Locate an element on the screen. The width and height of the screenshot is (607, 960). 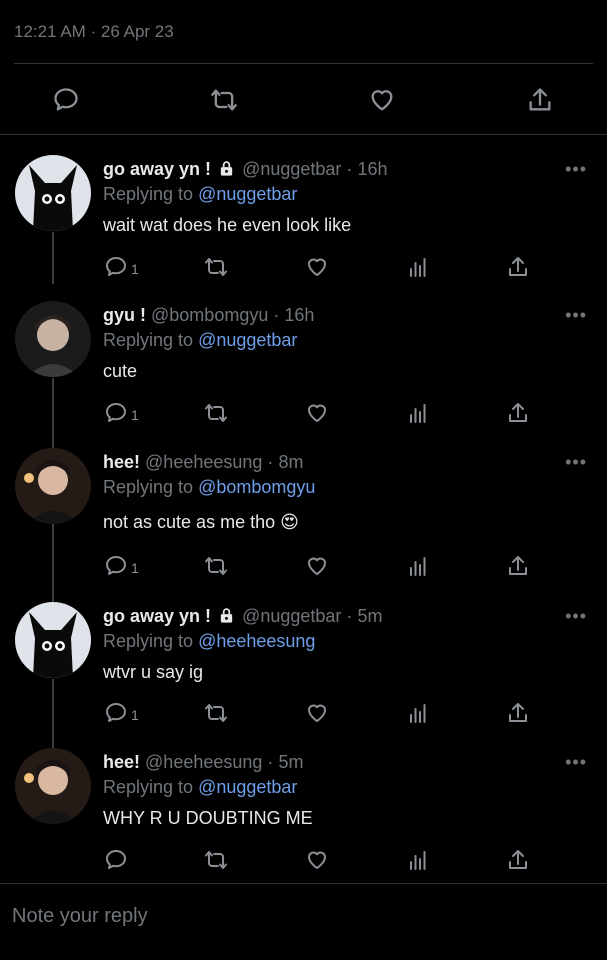
mention-link: @heeheesung is located at coordinates (256, 641).